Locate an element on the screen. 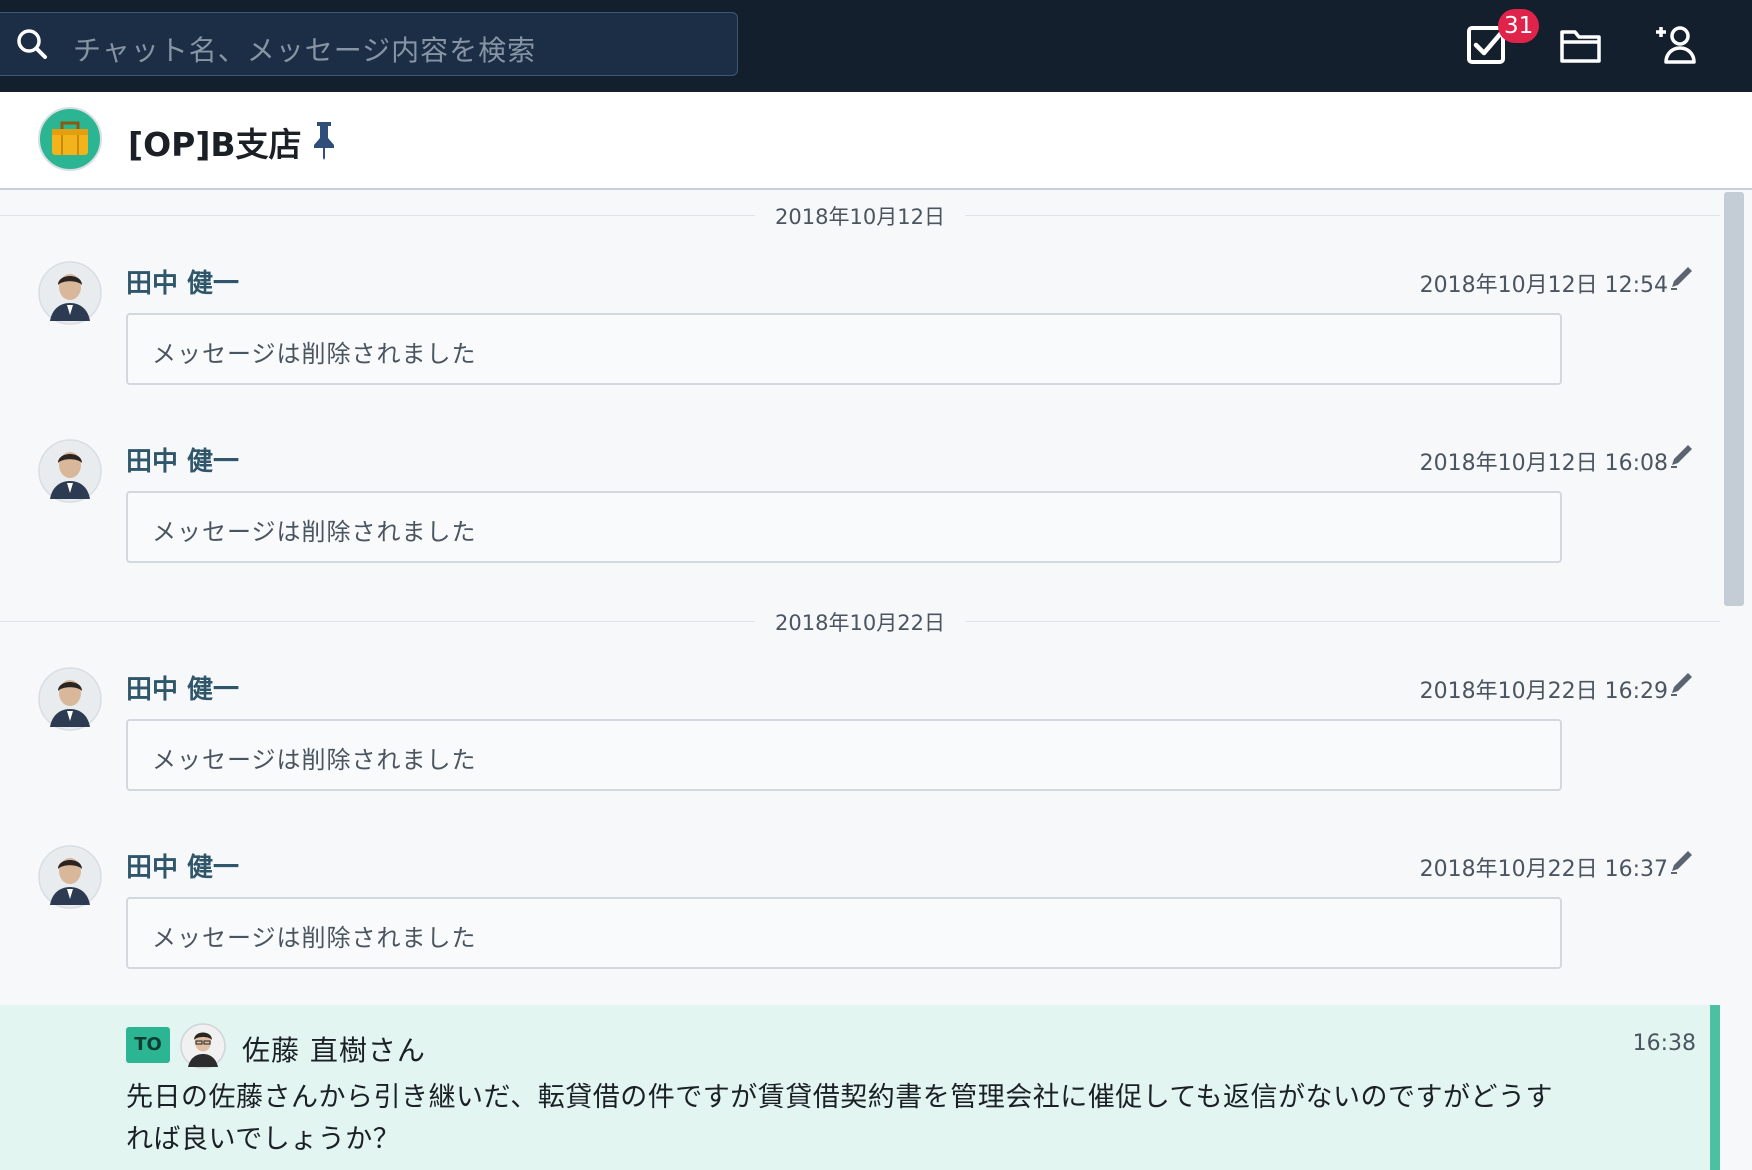 Image resolution: width=1752 pixels, height=1170 pixels. message-item: 田中 健一 2018年10月22日 16:37 メッセージは削除されました is located at coordinates (860, 925).